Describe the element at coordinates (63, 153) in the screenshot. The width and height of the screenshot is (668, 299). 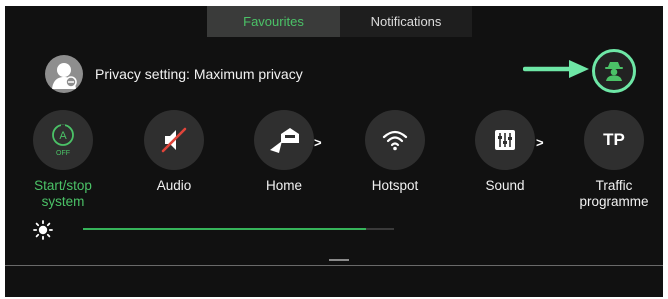
I see `start-stop-off-label: OFF` at that location.